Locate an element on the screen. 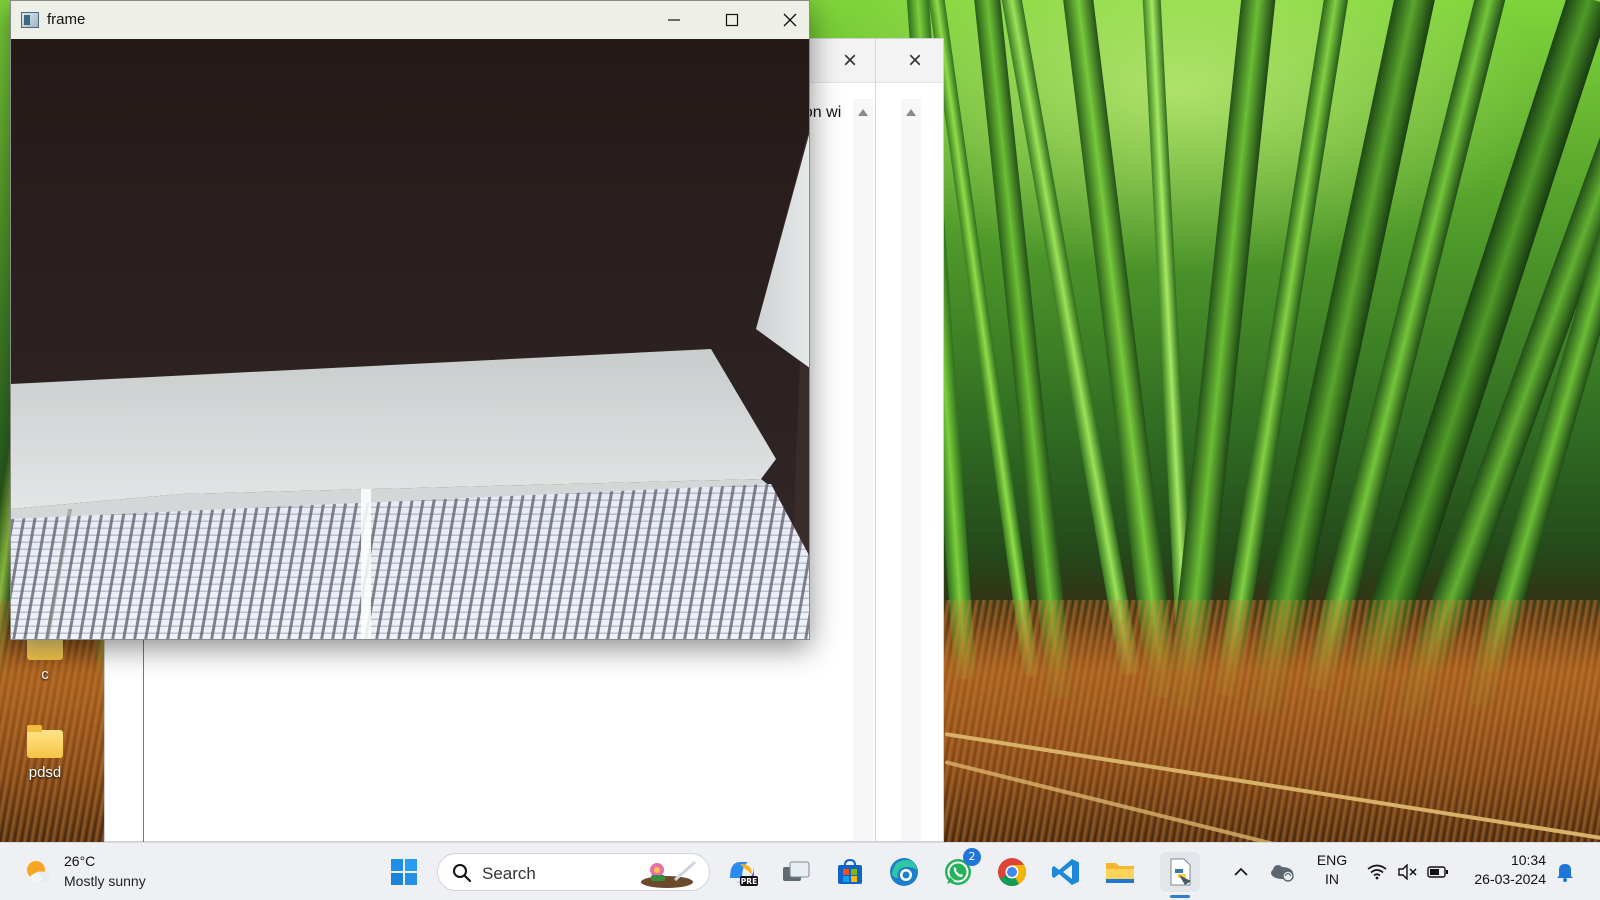 This screenshot has height=900, width=1600. search-box: Search is located at coordinates (573, 872).